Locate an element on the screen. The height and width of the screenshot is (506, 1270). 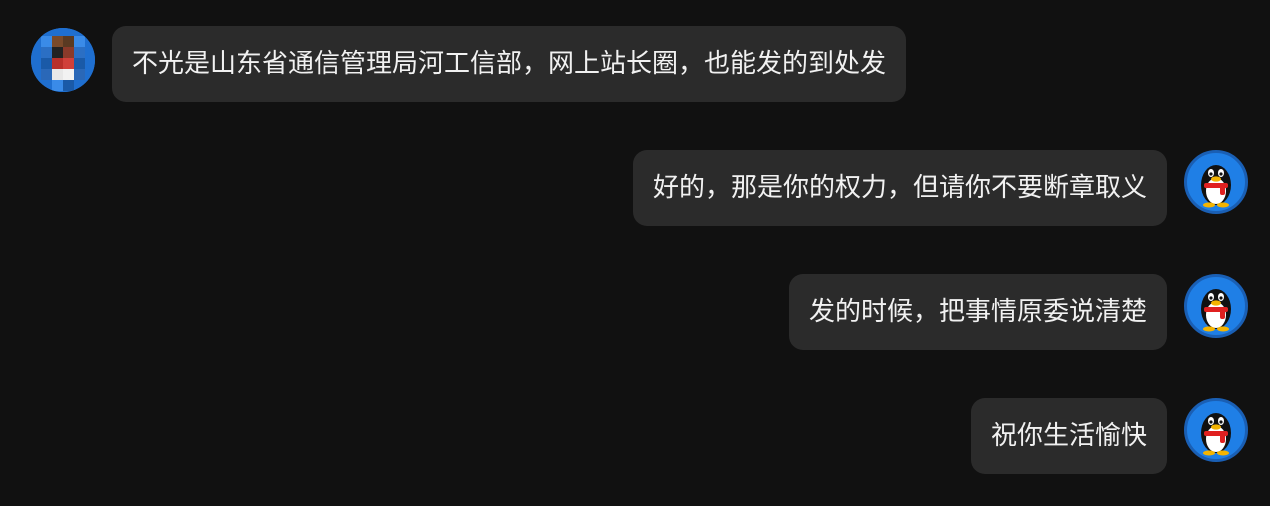
message-bubble: 祝你生活愉快 is located at coordinates (1068, 436).